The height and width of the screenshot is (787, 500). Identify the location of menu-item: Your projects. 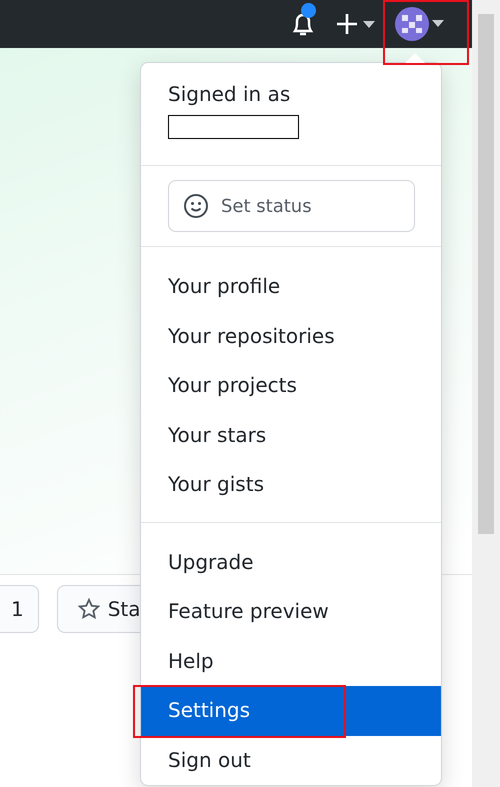
(291, 385).